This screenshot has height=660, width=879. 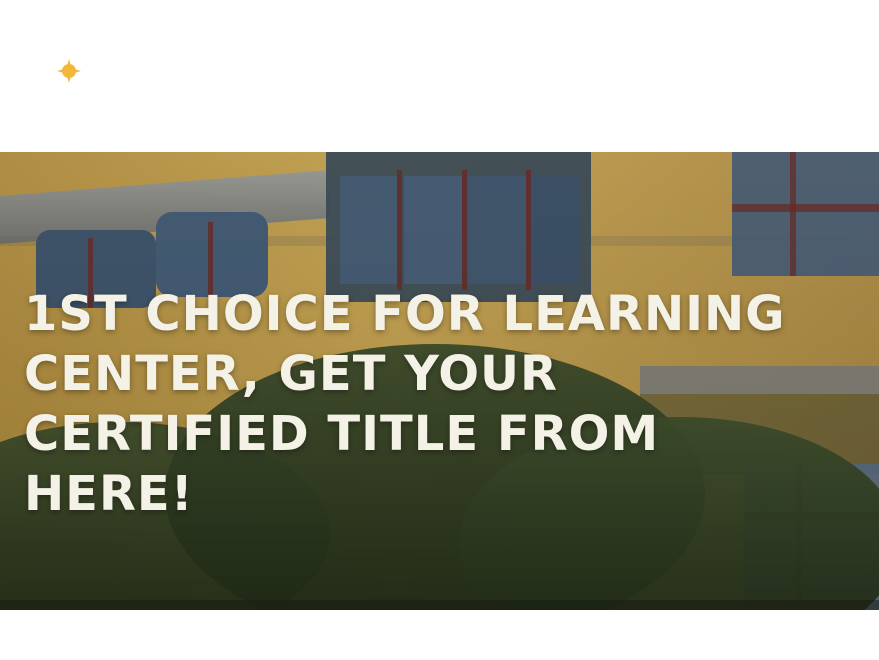 I want to click on main-navigation, so click(x=565, y=94).